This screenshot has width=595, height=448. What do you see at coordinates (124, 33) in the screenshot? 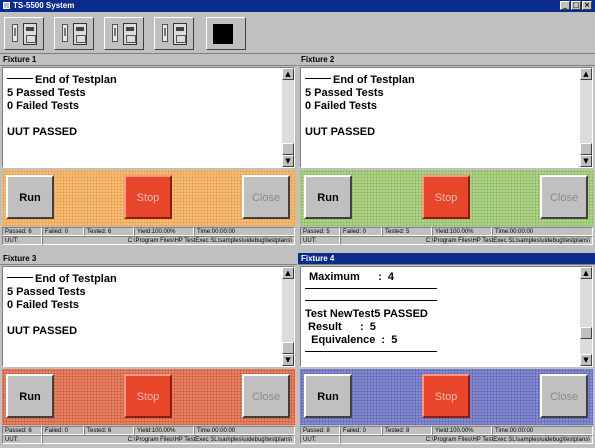
I see `fixture-tool-3-button` at bounding box center [124, 33].